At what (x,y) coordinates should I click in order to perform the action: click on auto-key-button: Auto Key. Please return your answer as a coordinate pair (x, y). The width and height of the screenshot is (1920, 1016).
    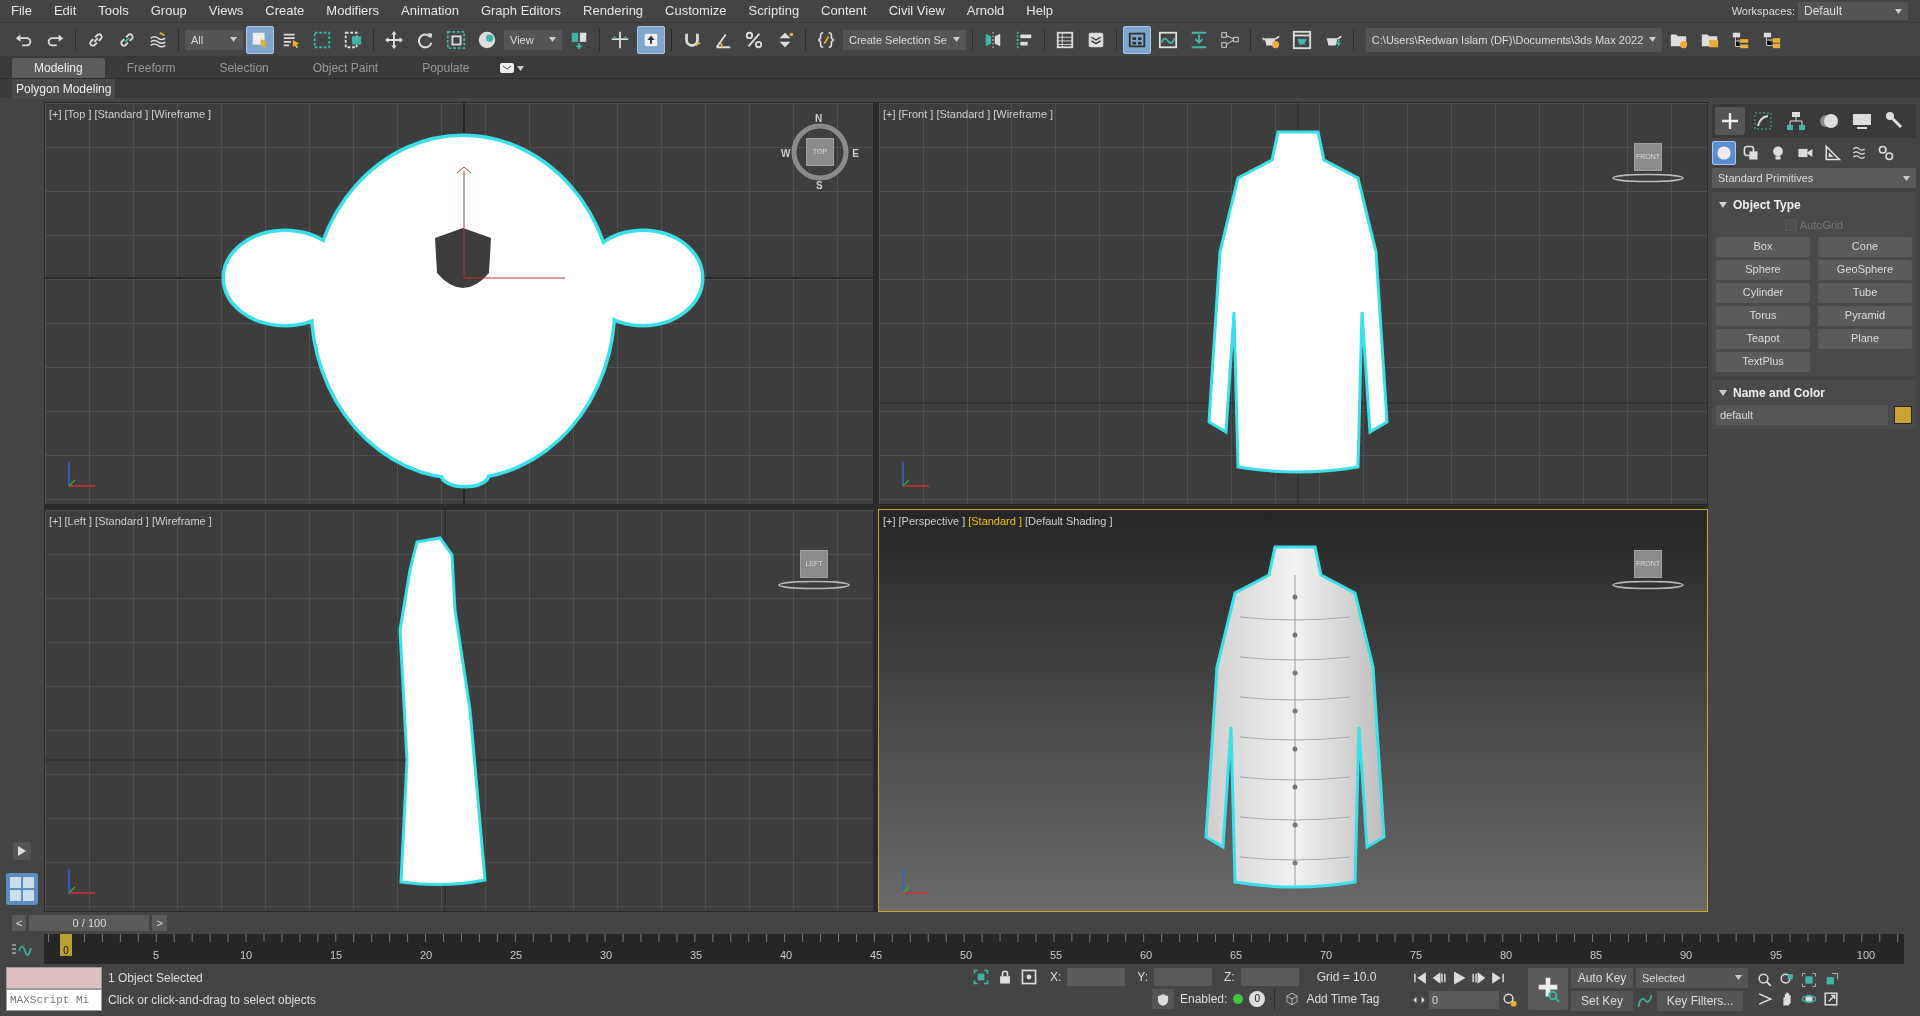
    Looking at the image, I should click on (1602, 977).